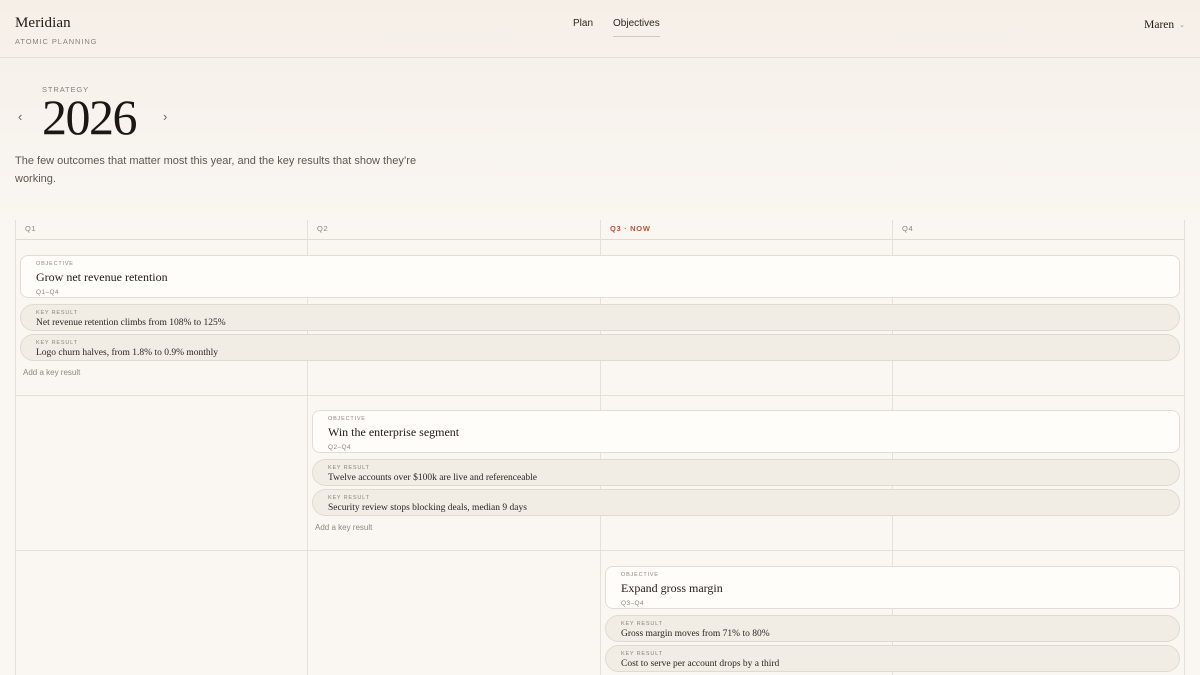 The height and width of the screenshot is (675, 1200). What do you see at coordinates (339, 447) in the screenshot?
I see `objective-range: Q2–Q4` at bounding box center [339, 447].